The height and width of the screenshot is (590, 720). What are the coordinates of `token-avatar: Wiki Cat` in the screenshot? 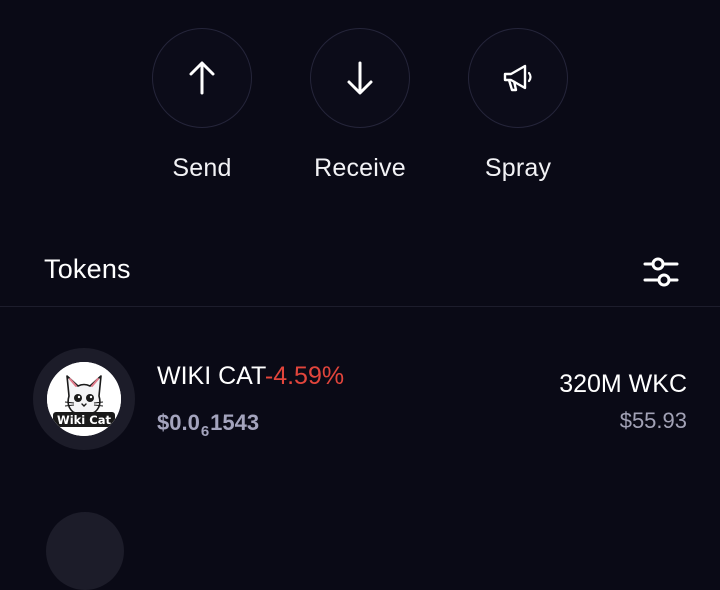 It's located at (84, 399).